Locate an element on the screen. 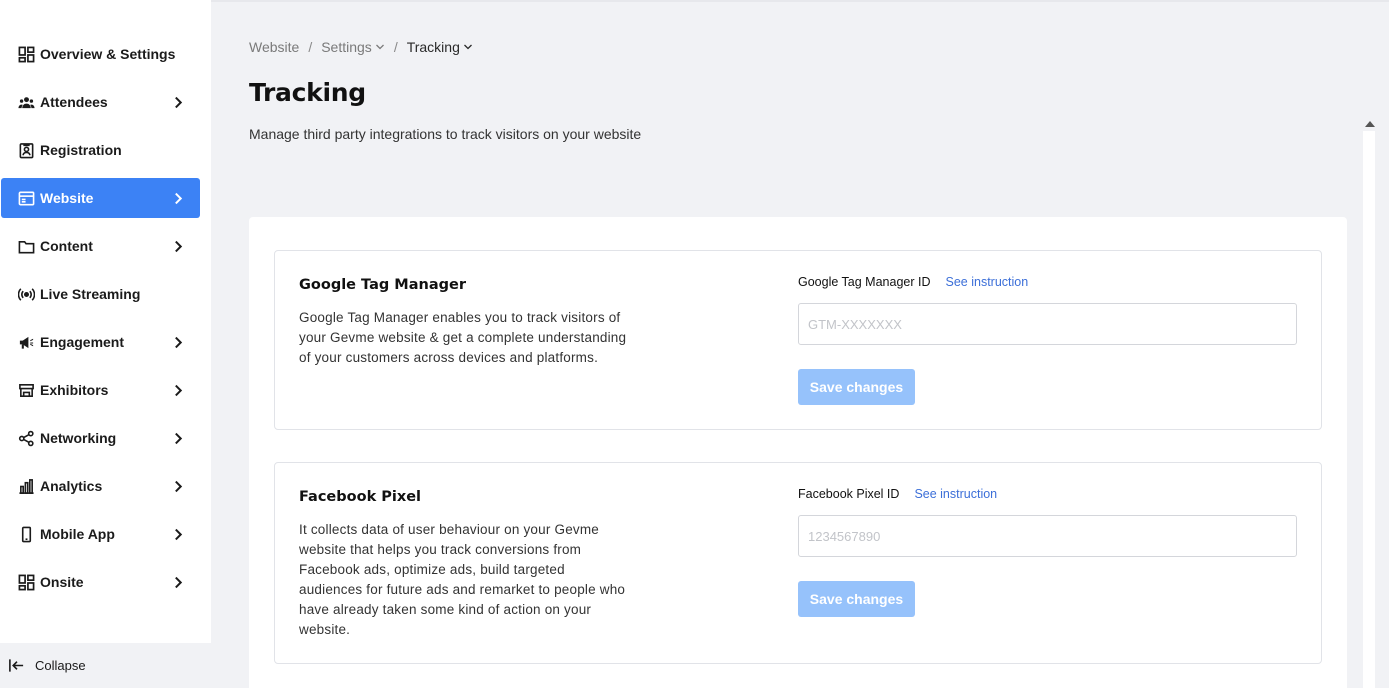 The width and height of the screenshot is (1389, 688). sidebar-item-registration: Registration is located at coordinates (100, 150).